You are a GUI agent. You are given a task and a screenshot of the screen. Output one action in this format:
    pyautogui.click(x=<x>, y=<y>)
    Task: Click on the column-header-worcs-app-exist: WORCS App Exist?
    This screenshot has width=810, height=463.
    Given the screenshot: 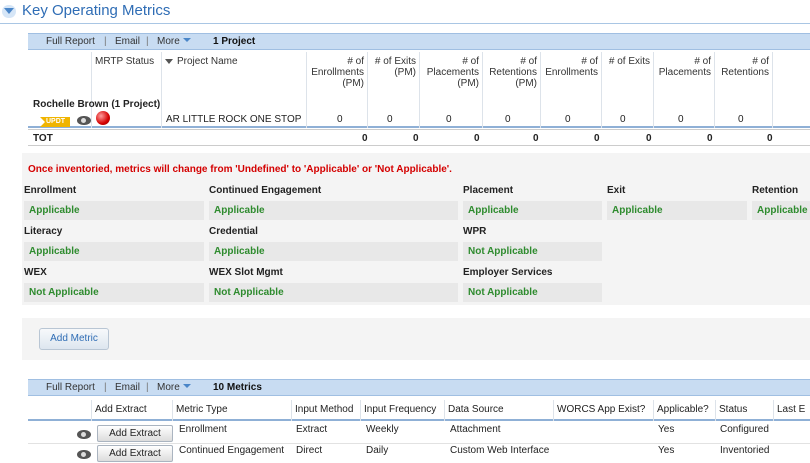 What is the action you would take?
    pyautogui.click(x=604, y=410)
    